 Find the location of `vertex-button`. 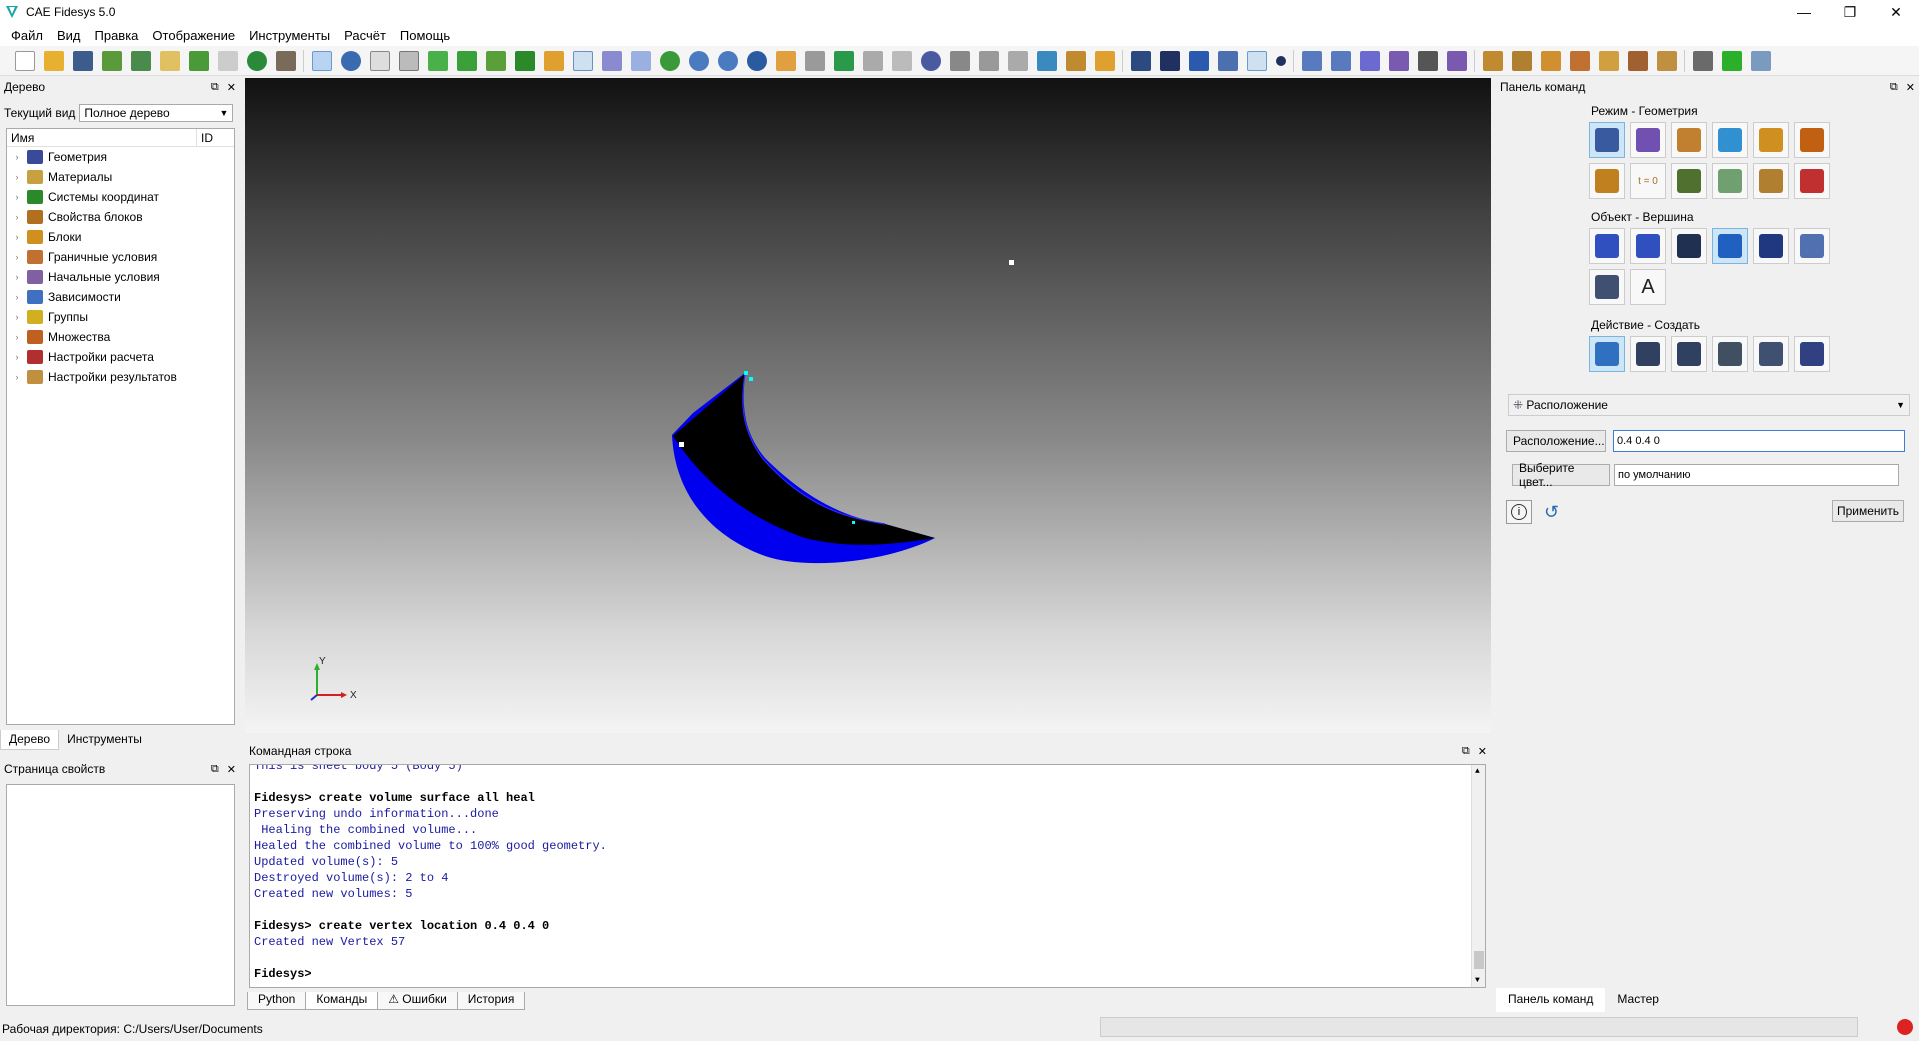

vertex-button is located at coordinates (1730, 246).